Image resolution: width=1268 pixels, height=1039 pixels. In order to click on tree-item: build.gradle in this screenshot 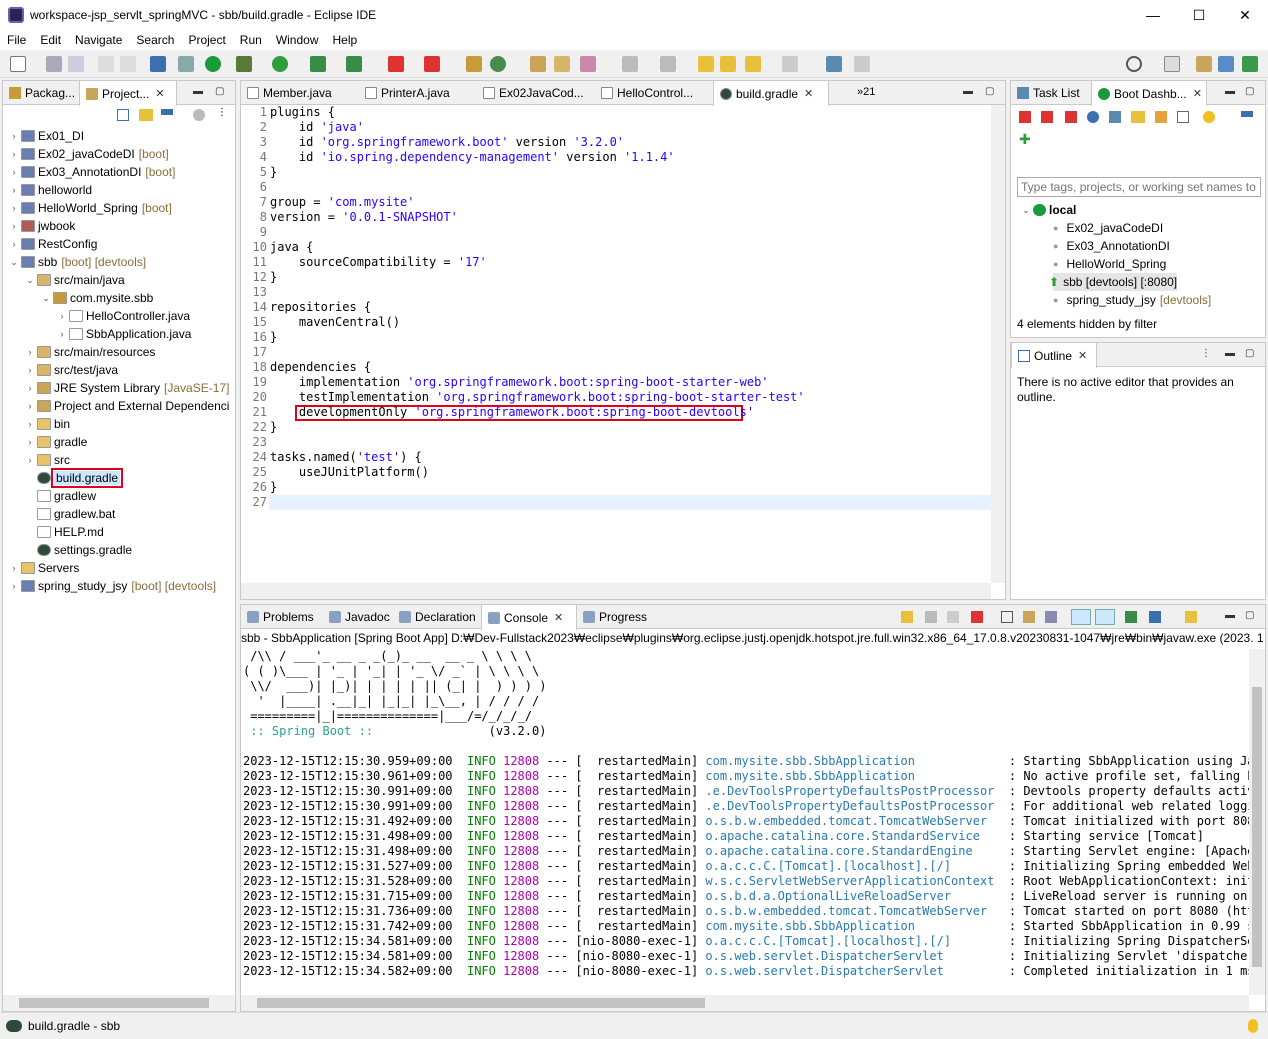, I will do `click(74, 478)`.